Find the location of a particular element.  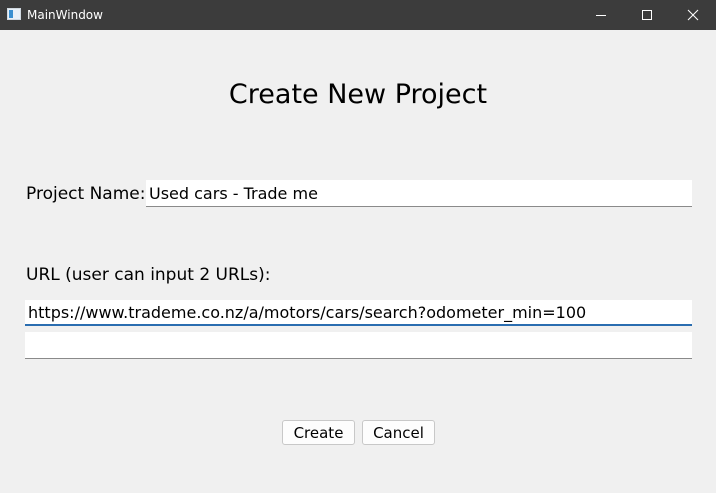

app-icon is located at coordinates (14, 14).